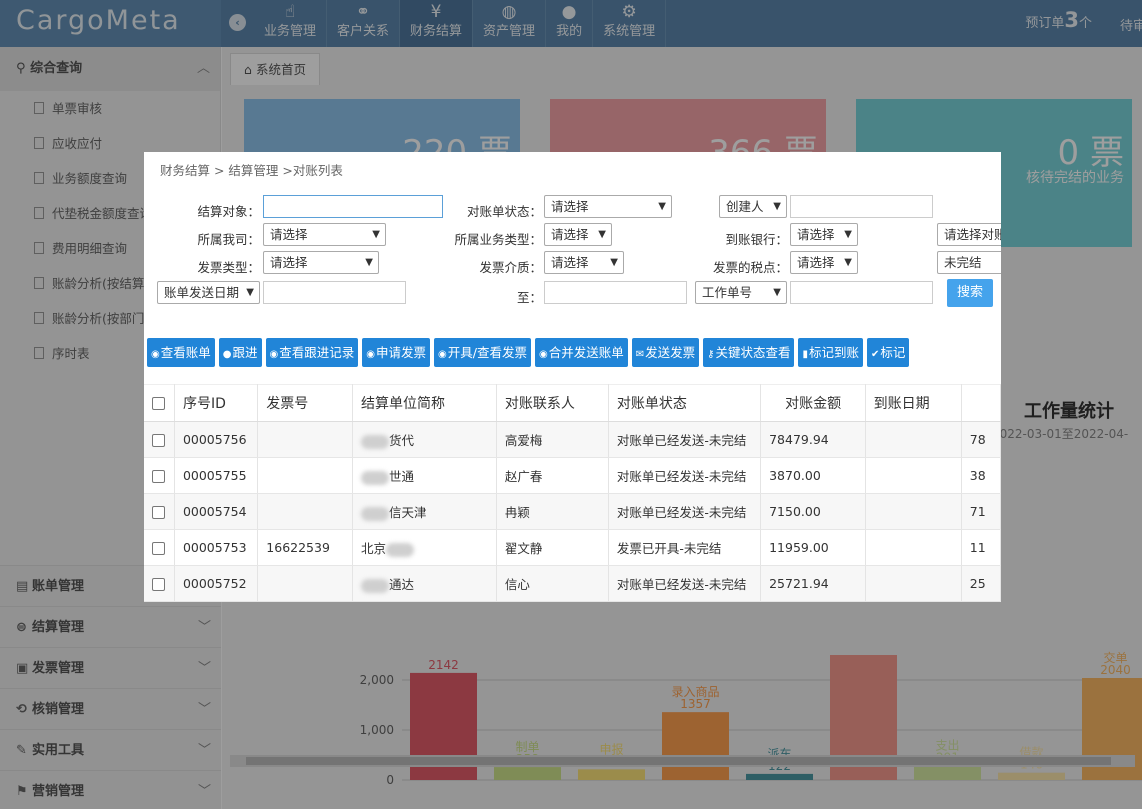 The width and height of the screenshot is (1142, 809). I want to click on table-row: 00005755 世通 赵广春 对账单已经发送-未完结 3870.00 38, so click(572, 475).